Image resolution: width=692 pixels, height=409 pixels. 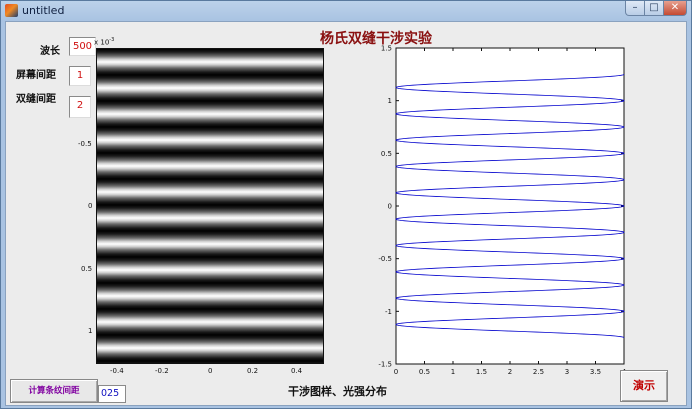 What do you see at coordinates (390, 101) in the screenshot?
I see `plot-ytick-label: 1` at bounding box center [390, 101].